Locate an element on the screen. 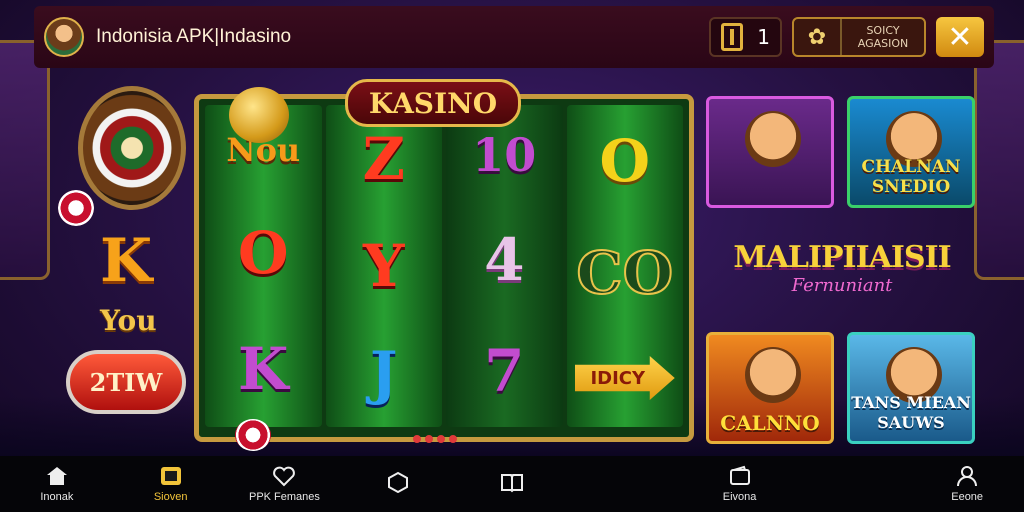  reel-1: Nou O K is located at coordinates (263, 266).